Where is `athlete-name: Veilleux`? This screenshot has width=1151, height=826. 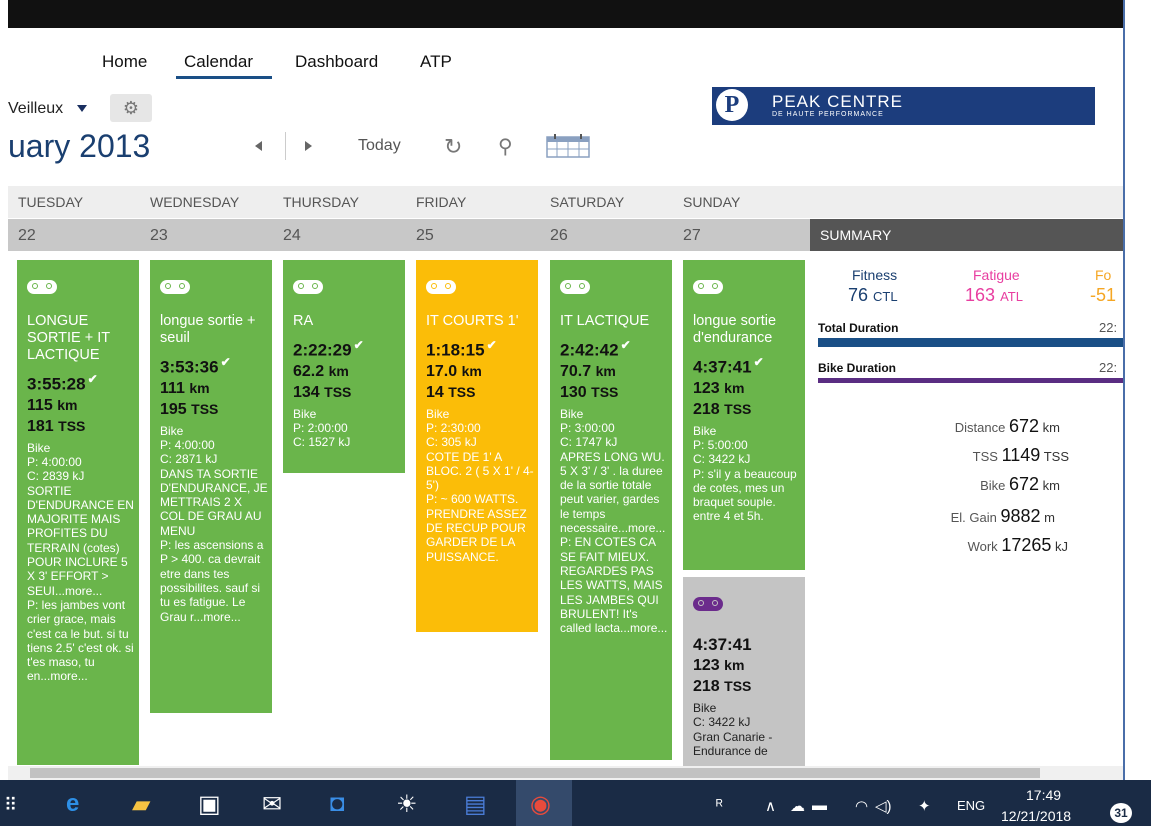 athlete-name: Veilleux is located at coordinates (36, 108).